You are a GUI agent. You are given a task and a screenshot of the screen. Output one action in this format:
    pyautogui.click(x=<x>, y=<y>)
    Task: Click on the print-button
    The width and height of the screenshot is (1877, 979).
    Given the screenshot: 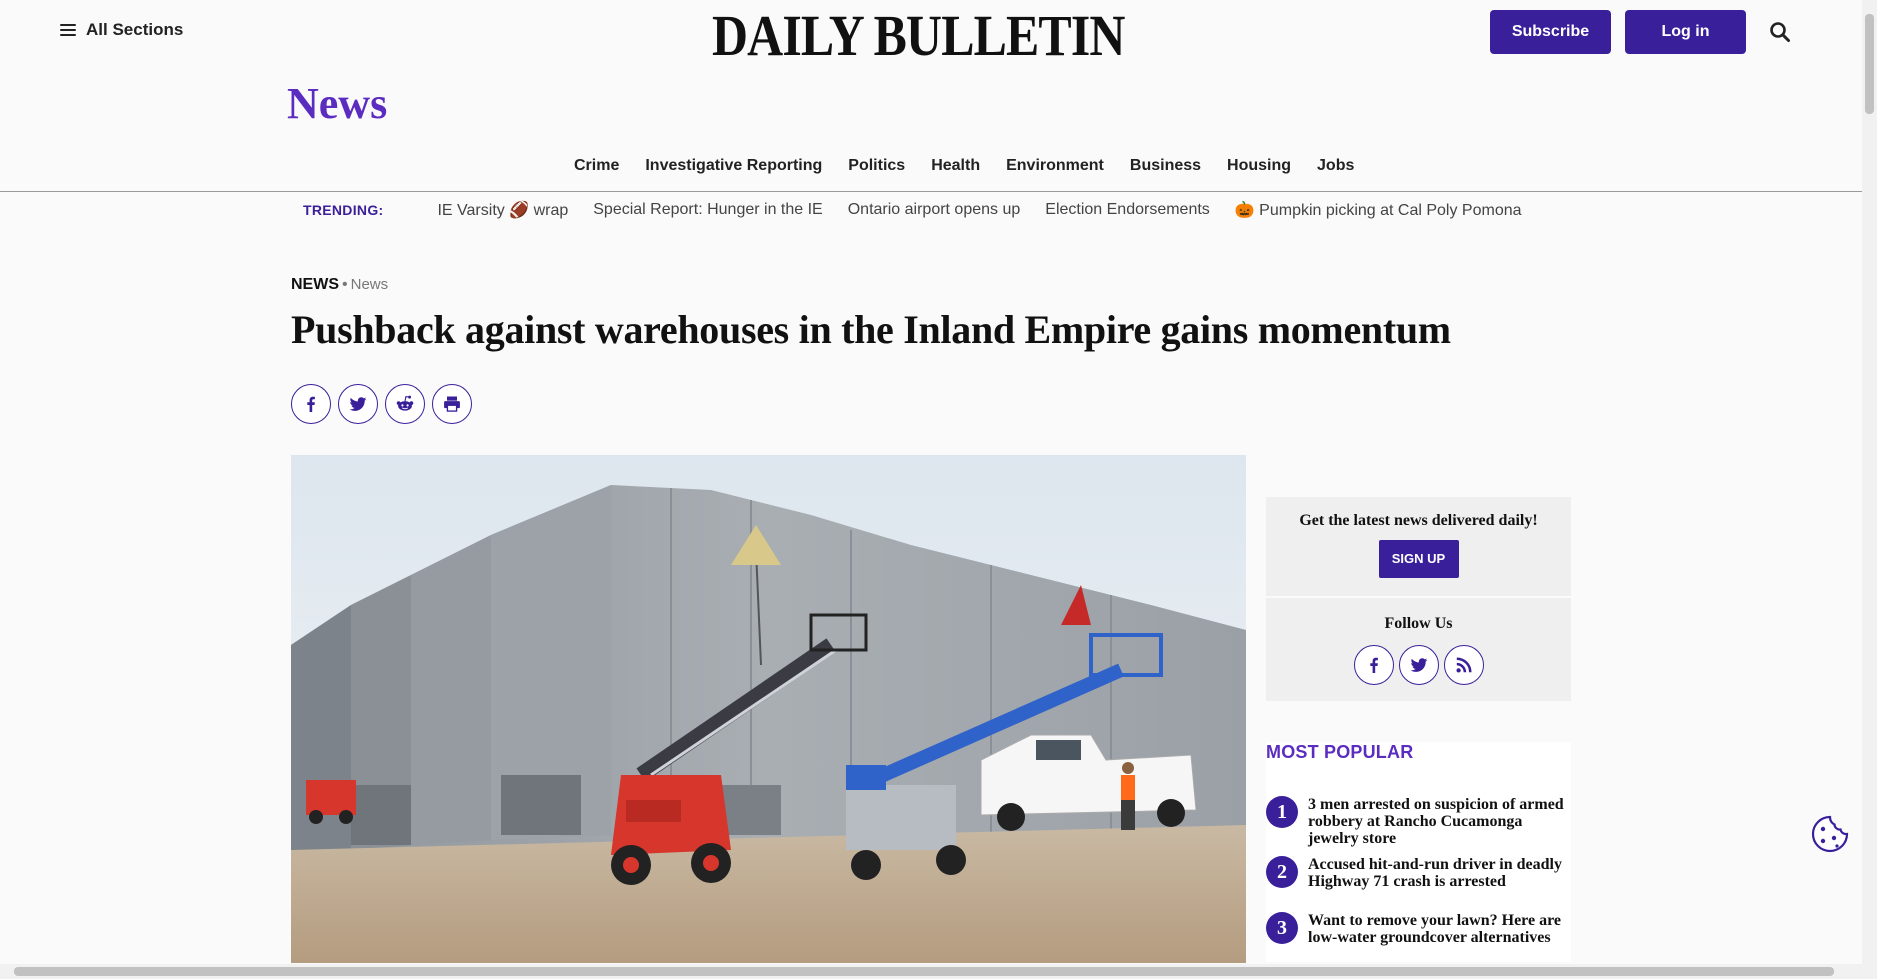 What is the action you would take?
    pyautogui.click(x=452, y=404)
    